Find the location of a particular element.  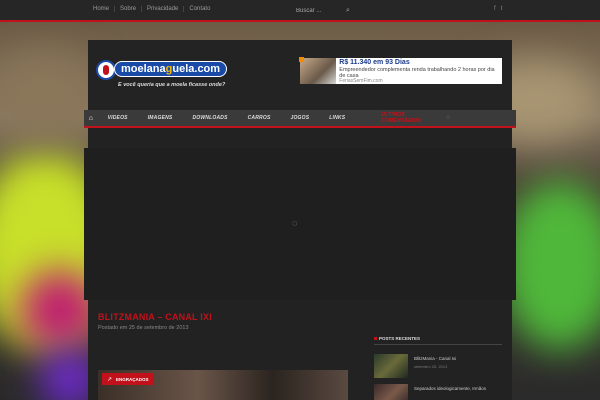

ad-thumbnail is located at coordinates (317, 70).